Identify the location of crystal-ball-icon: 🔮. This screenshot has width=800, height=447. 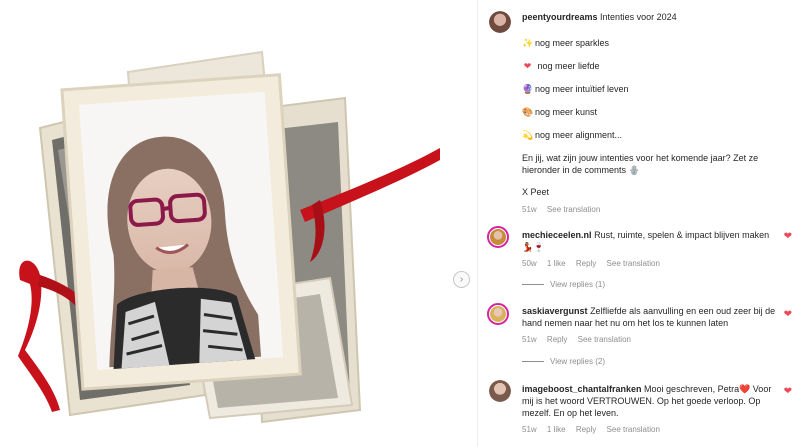
(528, 89).